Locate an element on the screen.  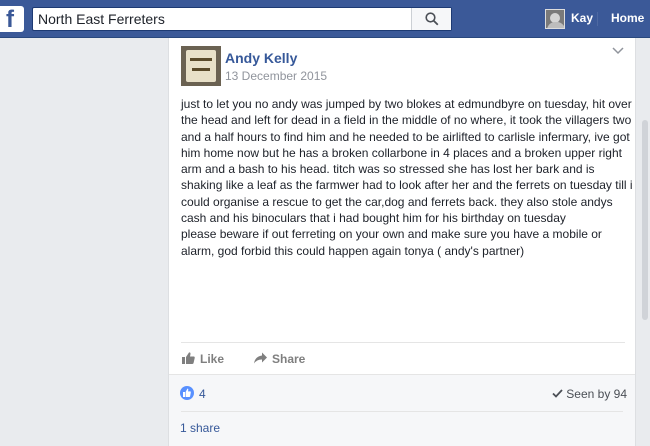
home-link: Home is located at coordinates (627, 18).